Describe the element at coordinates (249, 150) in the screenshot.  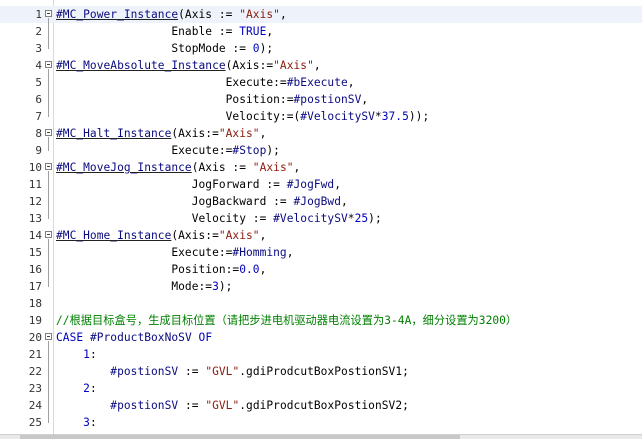
I see `code-token: #Stop` at that location.